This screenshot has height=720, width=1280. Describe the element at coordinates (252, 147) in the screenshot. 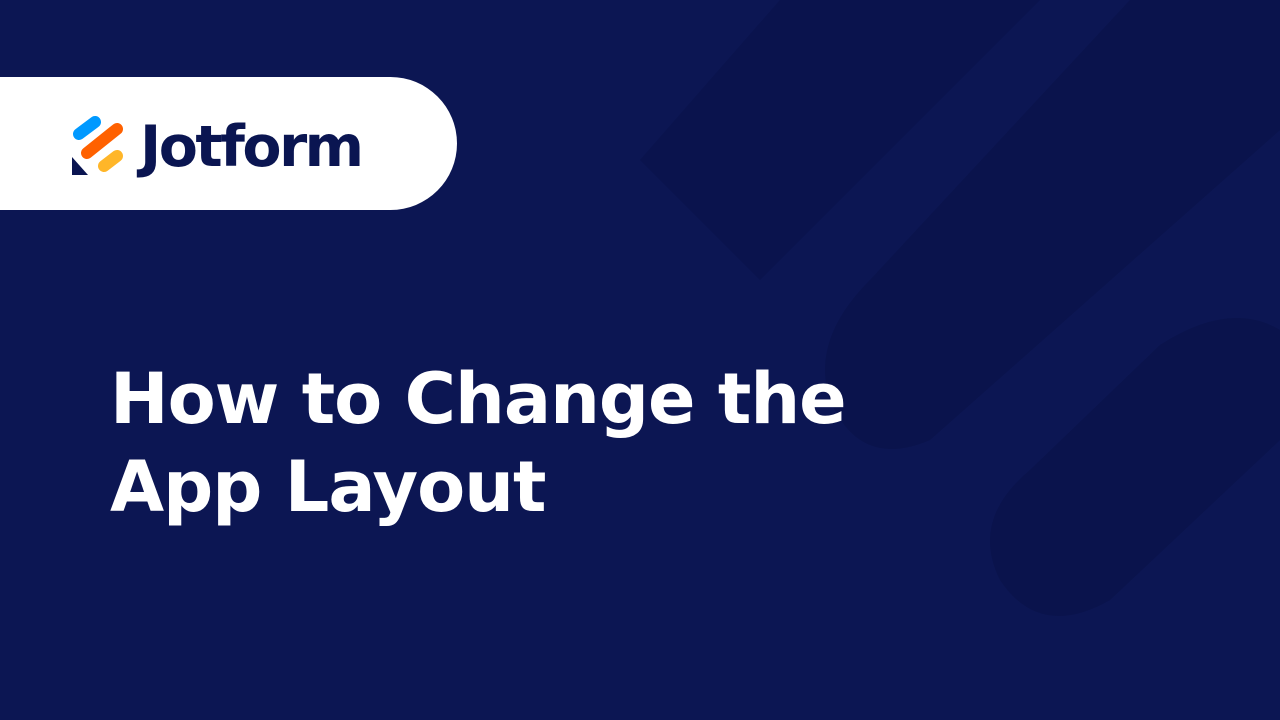

I see `logo-wordmark: Jotform` at that location.